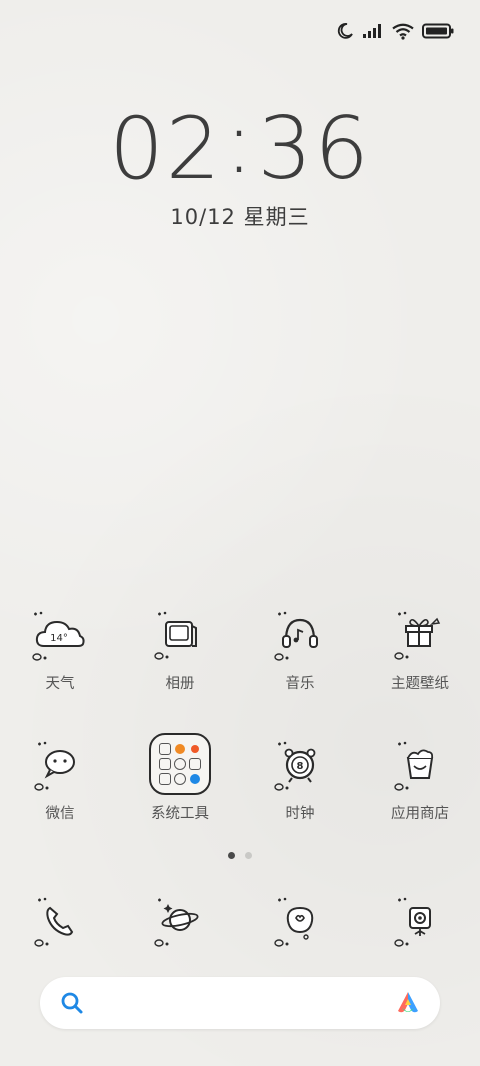  Describe the element at coordinates (412, 922) in the screenshot. I see `camera-icon` at that location.